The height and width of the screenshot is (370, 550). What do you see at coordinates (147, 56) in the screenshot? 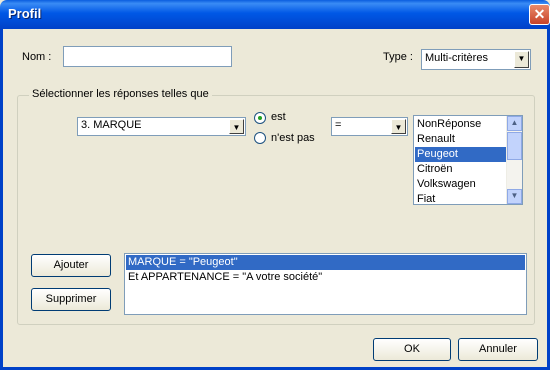
I see `nom-input` at bounding box center [147, 56].